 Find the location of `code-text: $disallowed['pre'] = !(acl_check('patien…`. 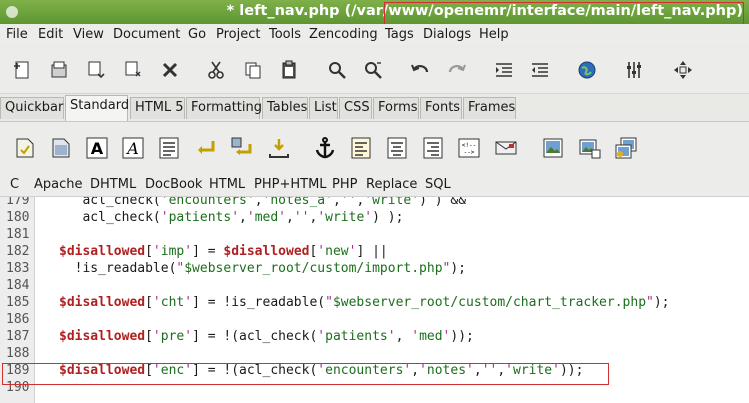

code-text: $disallowed['pre'] = !(acl_check('patien… is located at coordinates (266, 336).